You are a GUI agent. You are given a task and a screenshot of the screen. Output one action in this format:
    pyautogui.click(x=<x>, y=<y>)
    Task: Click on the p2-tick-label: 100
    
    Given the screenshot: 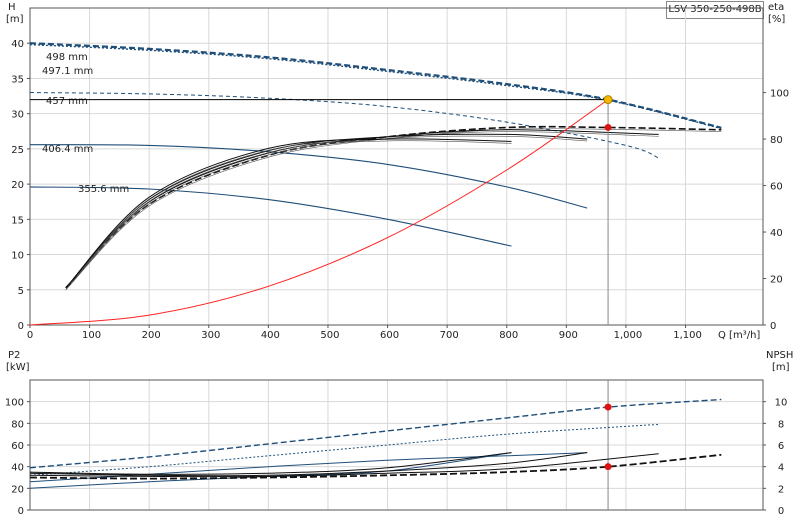 What is the action you would take?
    pyautogui.click(x=14, y=403)
    